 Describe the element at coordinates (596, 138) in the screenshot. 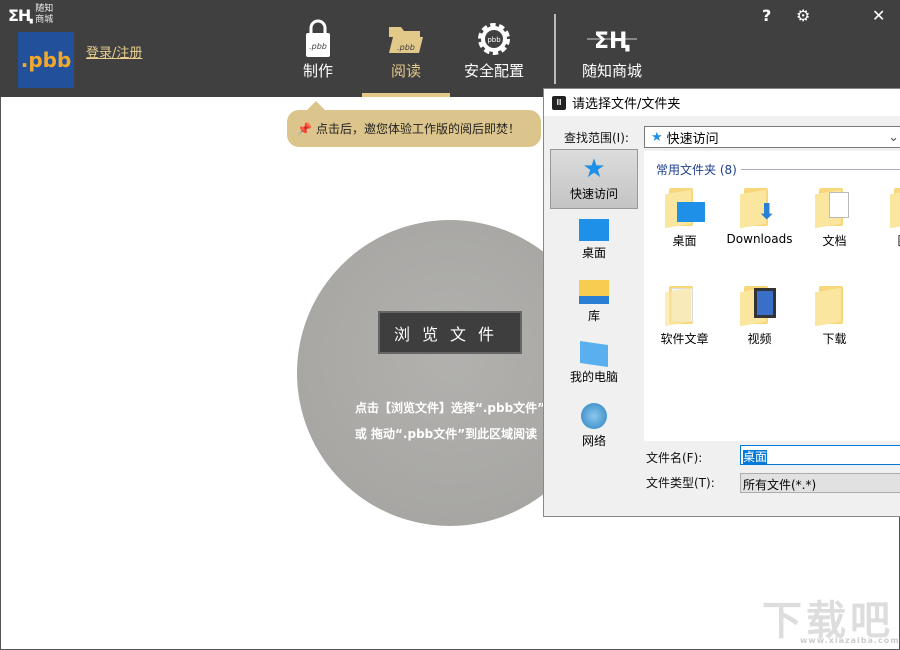

I see `lookin-label: 查找范围(I):` at that location.